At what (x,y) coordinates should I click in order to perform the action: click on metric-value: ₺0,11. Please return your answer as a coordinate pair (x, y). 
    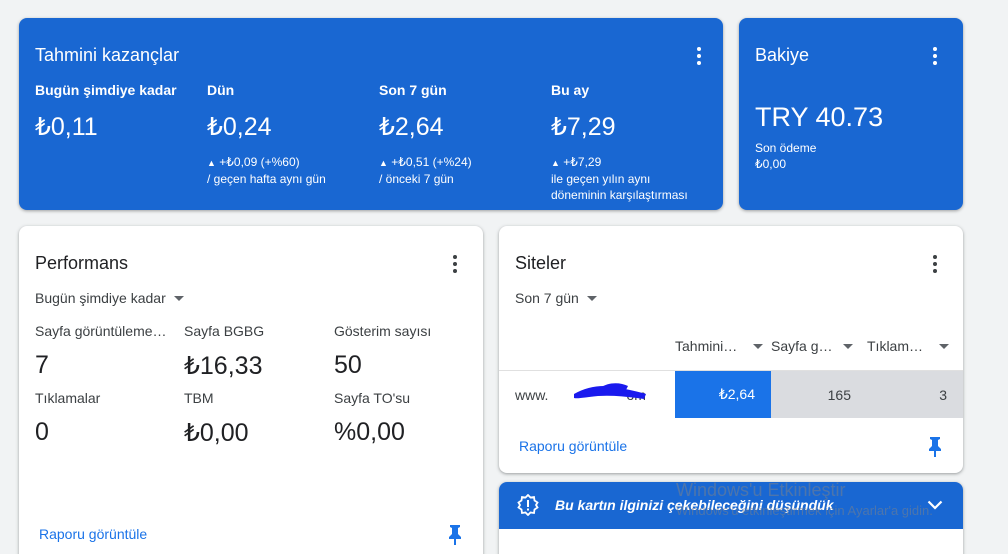
    Looking at the image, I should click on (66, 127).